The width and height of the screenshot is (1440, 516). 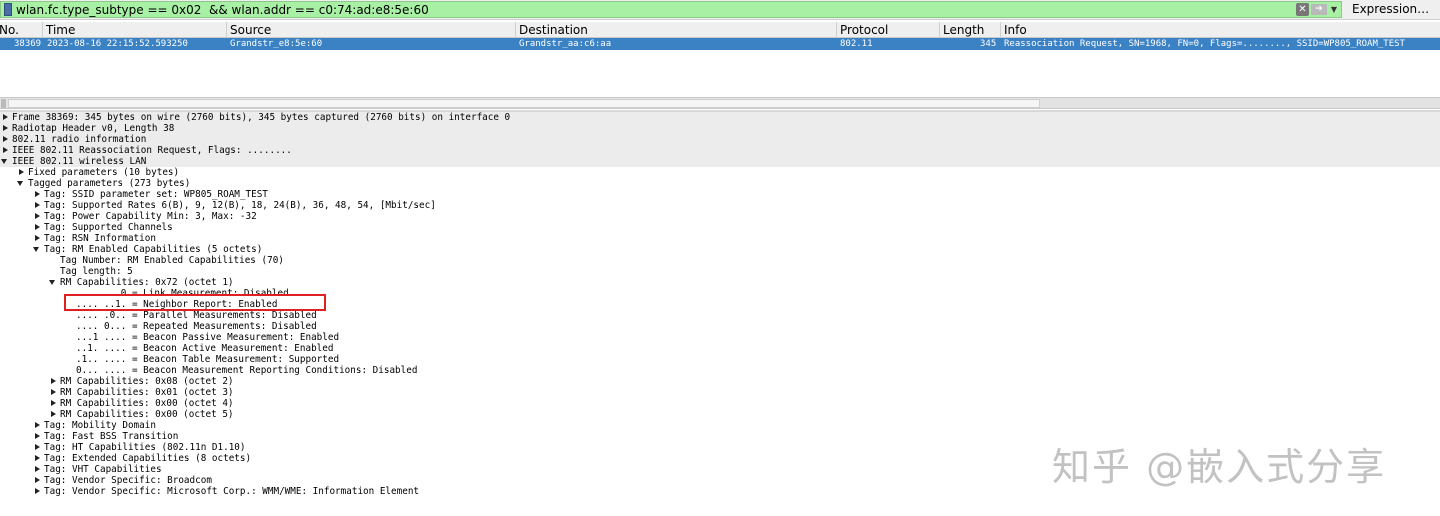 What do you see at coordinates (720, 172) in the screenshot?
I see `tree-item: Fixed parameters (10 bytes)` at bounding box center [720, 172].